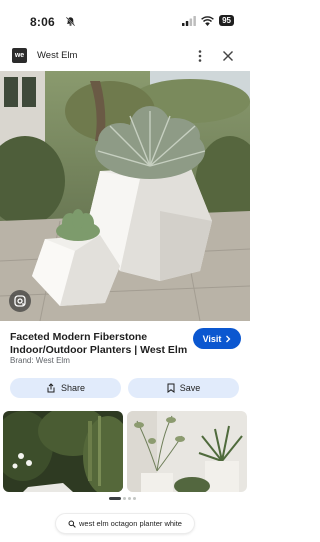  I want to click on signal-icon, so click(189, 20).